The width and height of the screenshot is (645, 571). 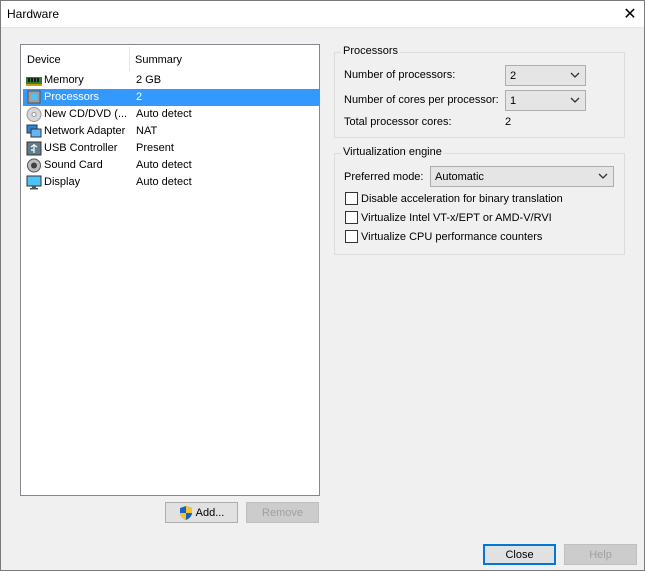 I want to click on uac-shield-icon, so click(x=185, y=512).